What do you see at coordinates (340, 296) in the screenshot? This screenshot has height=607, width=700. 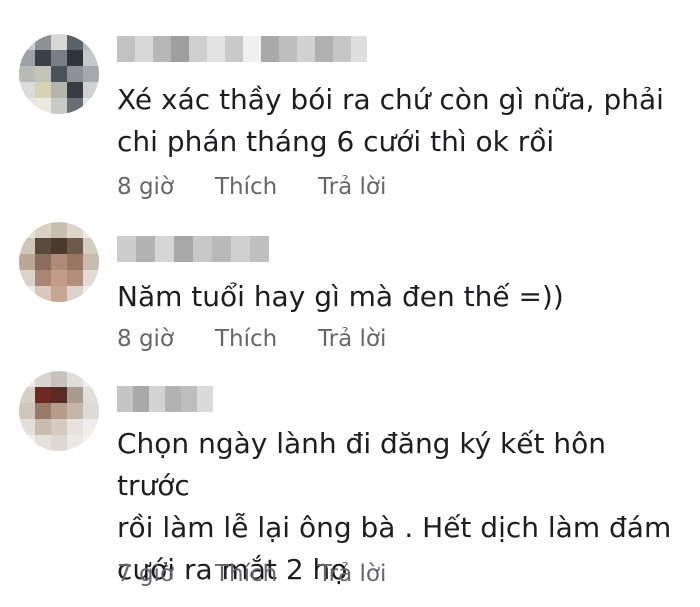 I see `comment-text: Năm tuổi hay gì mà đen thế =))` at bounding box center [340, 296].